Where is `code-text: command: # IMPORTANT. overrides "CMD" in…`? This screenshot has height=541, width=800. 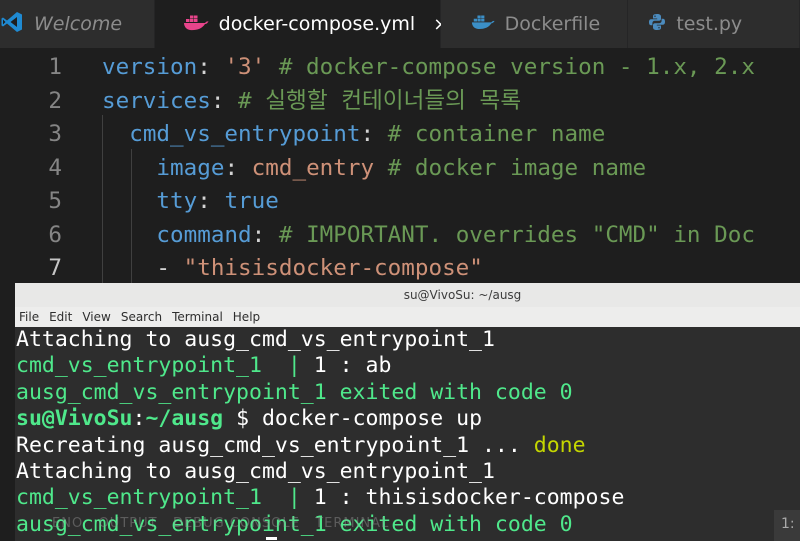
code-text: command: # IMPORTANT. overrides "CMD" in… is located at coordinates (428, 236).